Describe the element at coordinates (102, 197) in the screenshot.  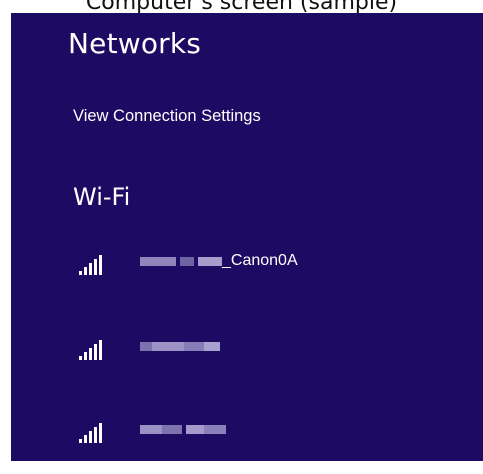
I see `wifi-section-title: Wi-Fi` at that location.